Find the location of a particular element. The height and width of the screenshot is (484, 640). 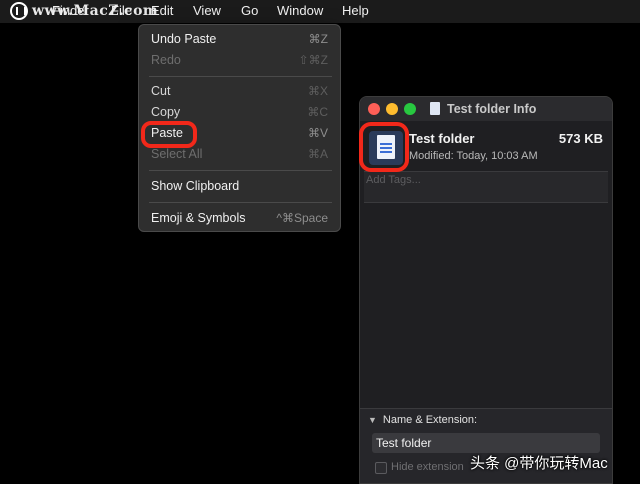

zoom-button is located at coordinates (410, 109).